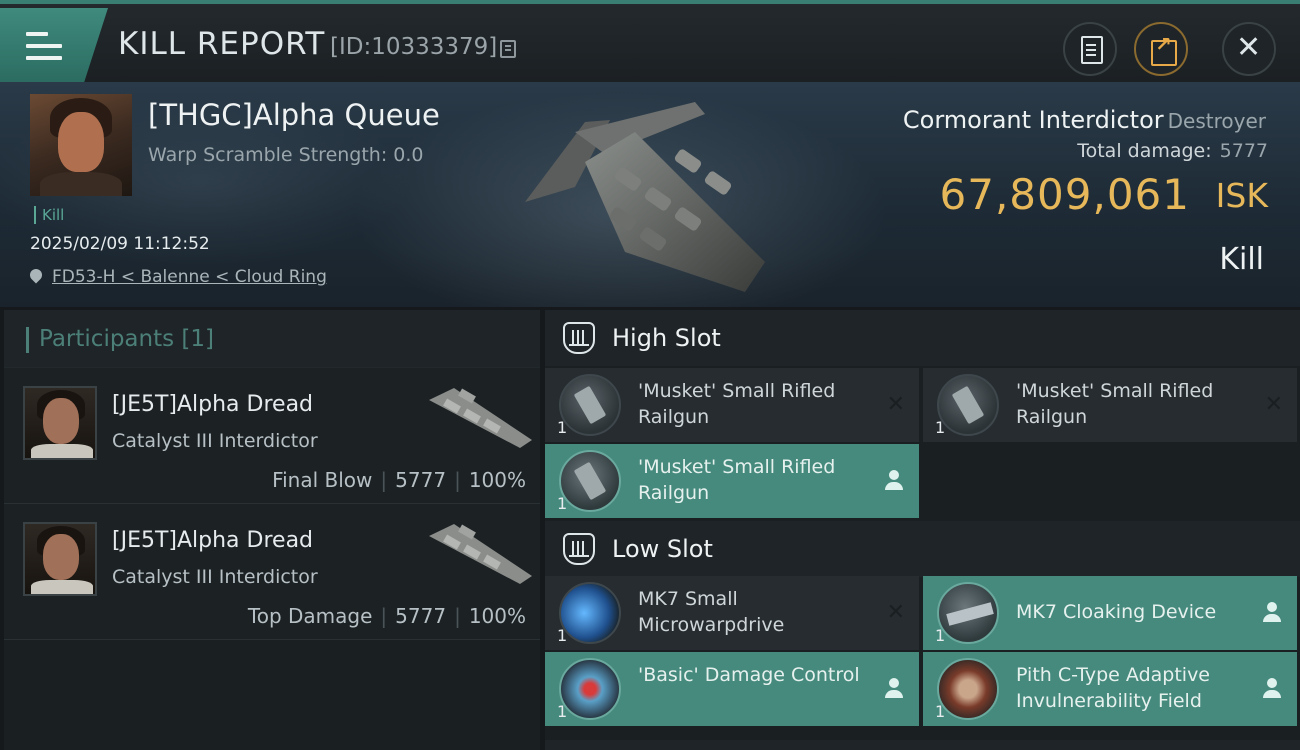 Image resolution: width=1300 pixels, height=750 pixels. What do you see at coordinates (749, 675) in the screenshot?
I see `item-name: 'Basic' Damage Control` at bounding box center [749, 675].